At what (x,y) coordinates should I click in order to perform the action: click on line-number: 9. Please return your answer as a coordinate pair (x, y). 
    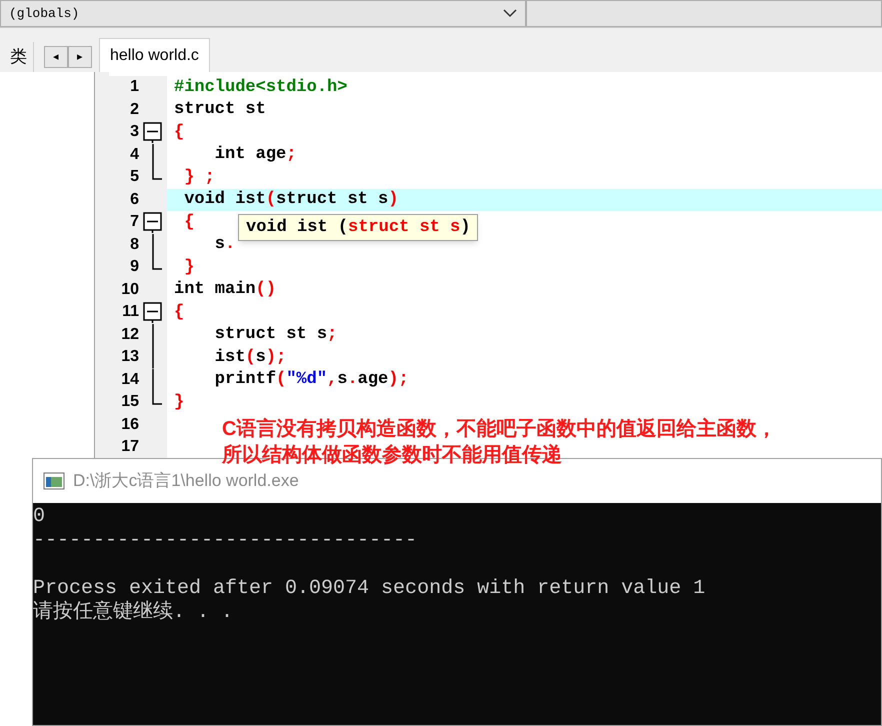
    Looking at the image, I should click on (134, 267).